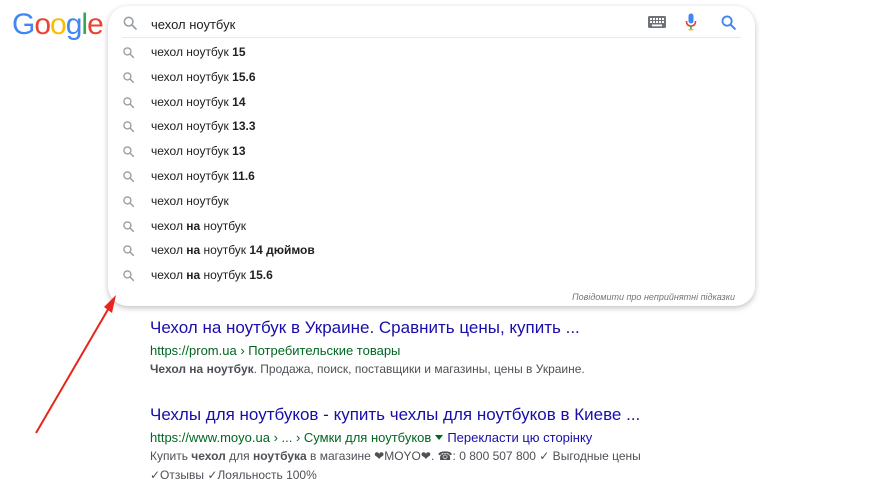  Describe the element at coordinates (431, 77) in the screenshot. I see `suggestion-item: чехол ноутбук 15.6` at that location.